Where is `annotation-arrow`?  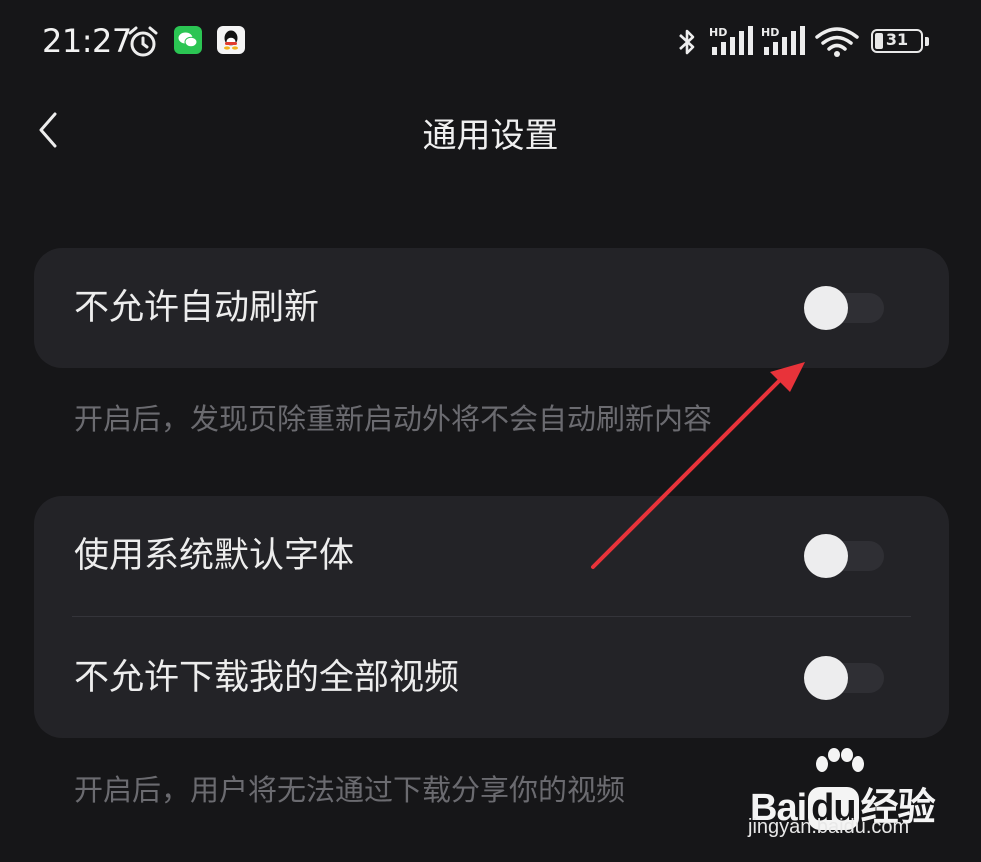
annotation-arrow is located at coordinates (698, 465).